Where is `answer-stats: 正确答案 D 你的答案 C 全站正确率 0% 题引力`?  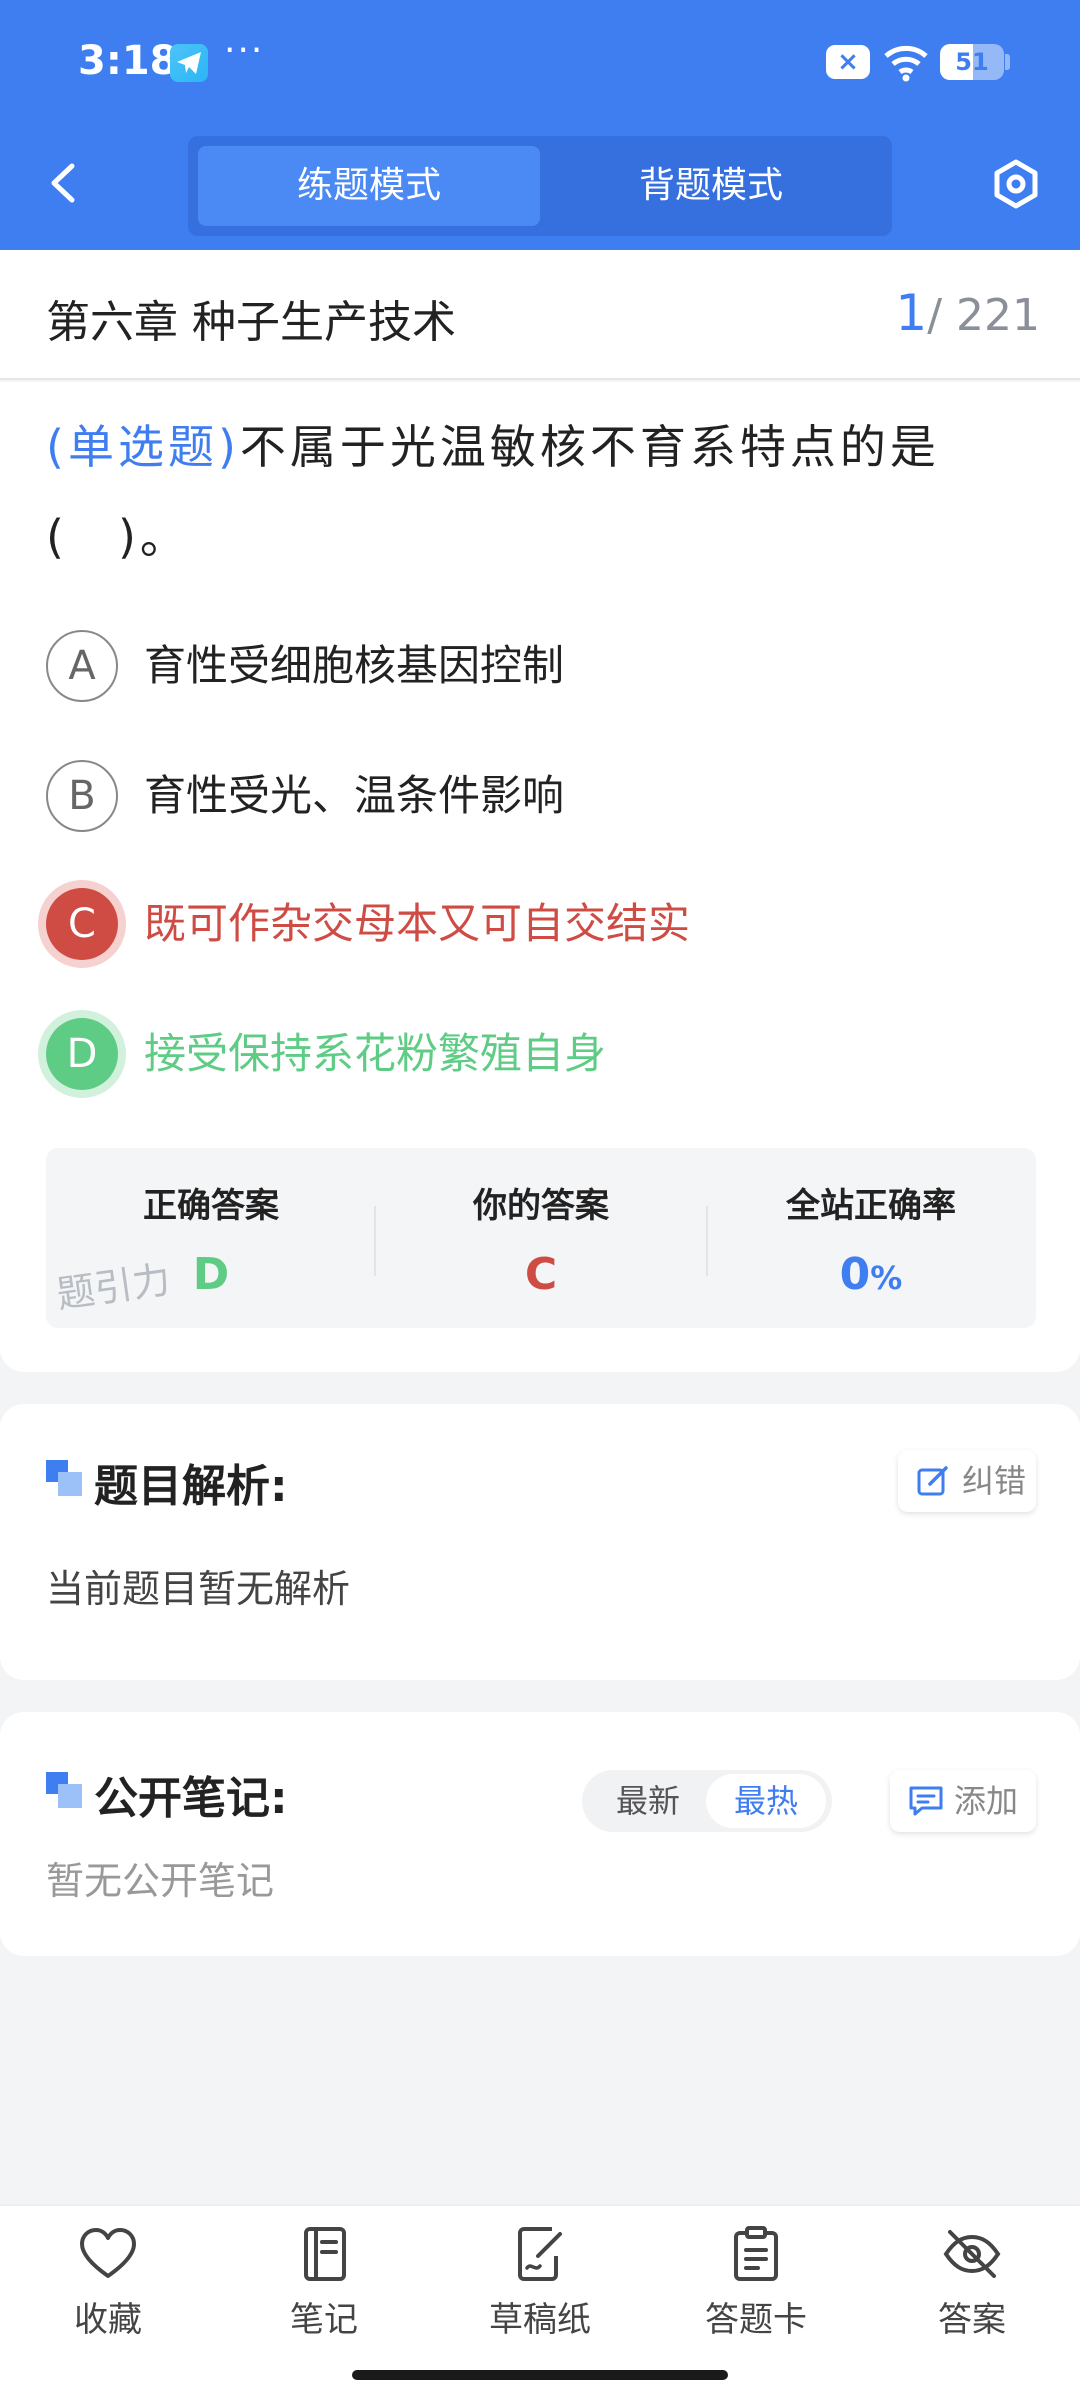 answer-stats: 正确答案 D 你的答案 C 全站正确率 0% 题引力 is located at coordinates (541, 1238).